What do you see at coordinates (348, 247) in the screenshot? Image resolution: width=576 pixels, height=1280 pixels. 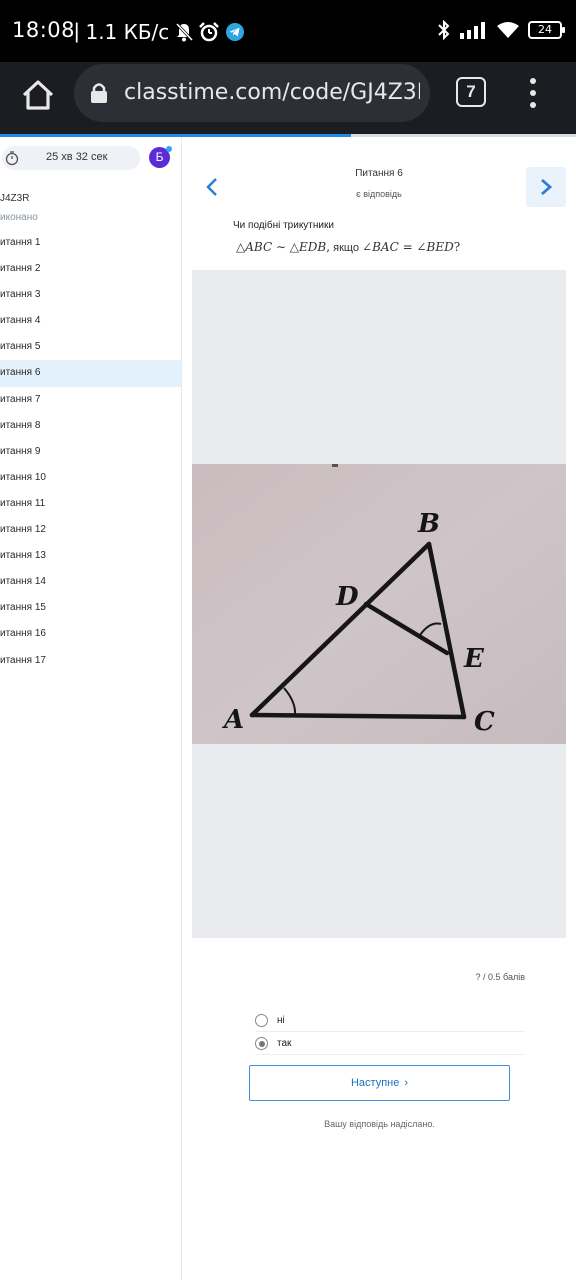 I see `question-formula: △ABC ∼ △EDB, якщо ∠BAC = ∠BED?` at bounding box center [348, 247].